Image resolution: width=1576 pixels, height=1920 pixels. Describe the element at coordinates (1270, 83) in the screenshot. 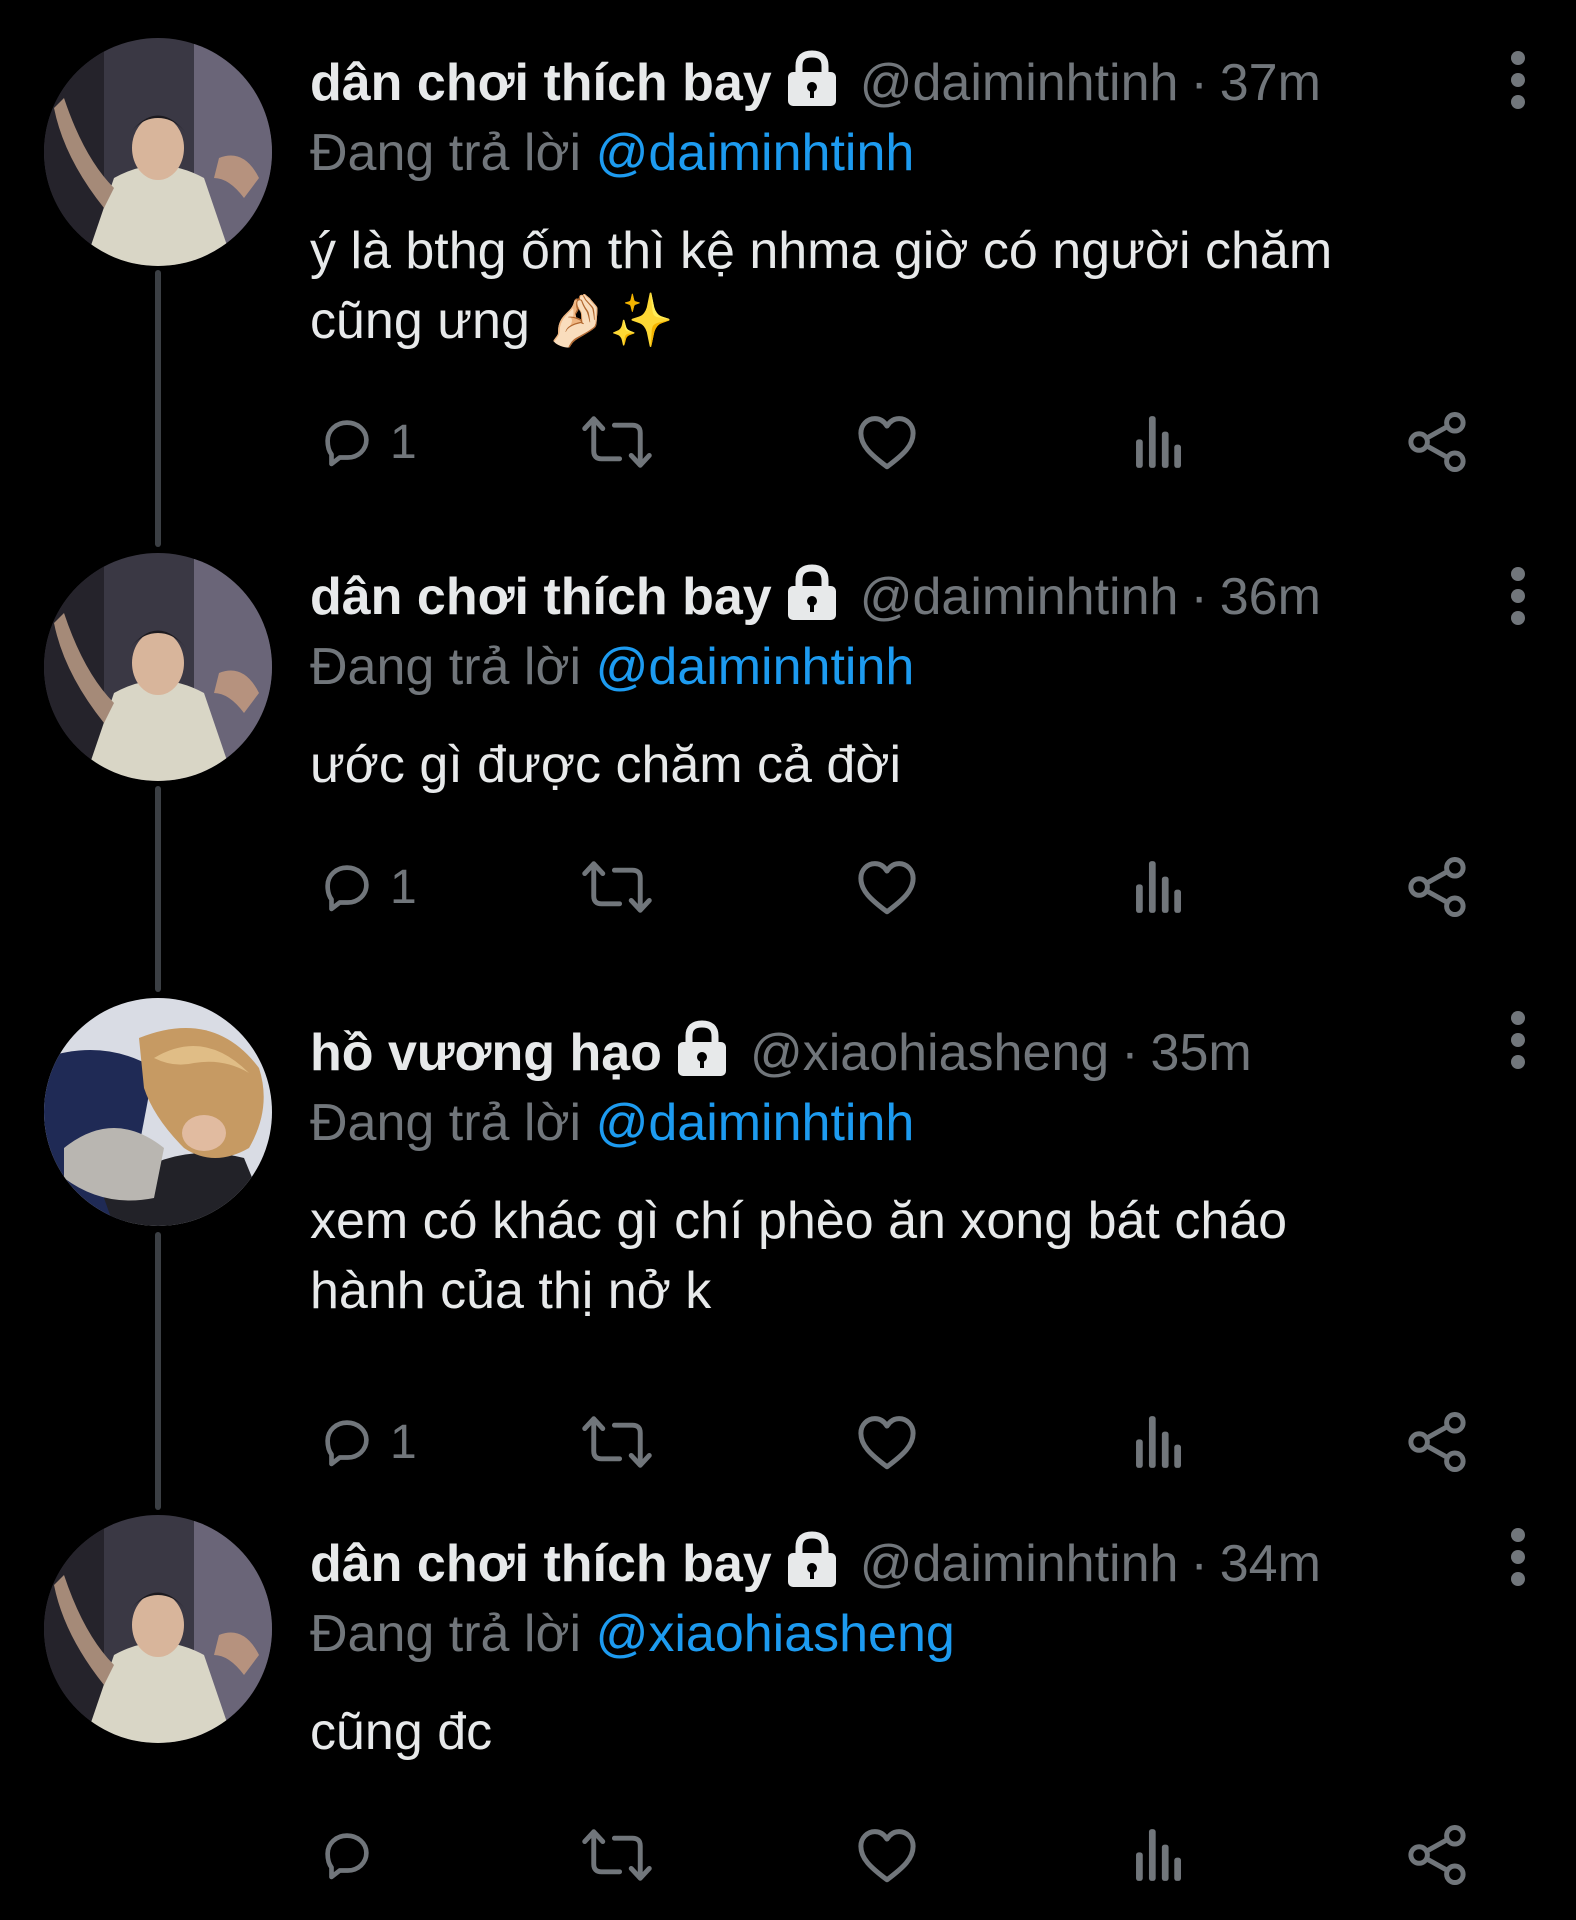

I see `timestamp: 37m` at that location.